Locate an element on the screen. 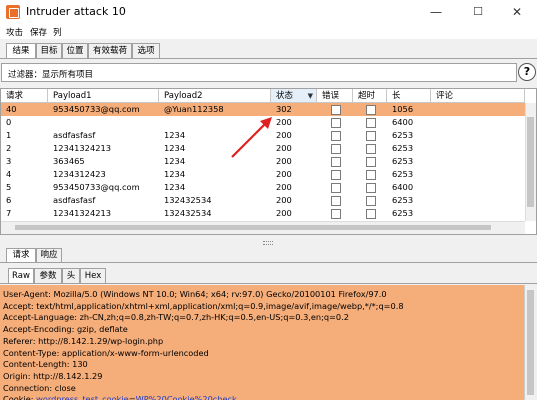 This screenshot has height=400, width=537. tab-results: 结果 is located at coordinates (21, 51).